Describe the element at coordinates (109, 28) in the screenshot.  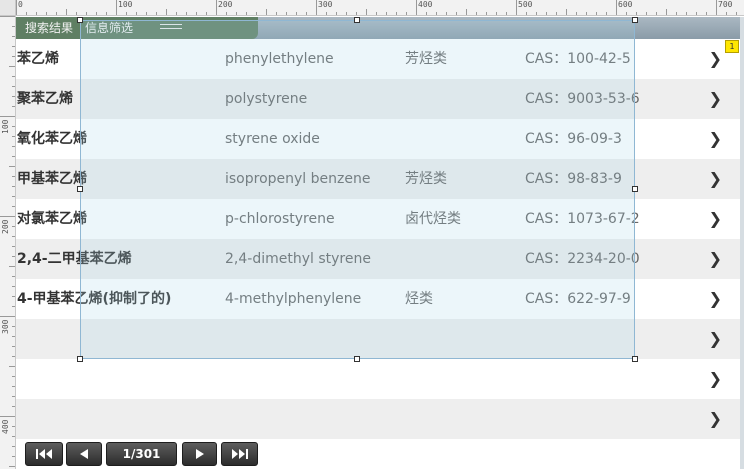
I see `tab-info-filter: 信息筛选` at that location.